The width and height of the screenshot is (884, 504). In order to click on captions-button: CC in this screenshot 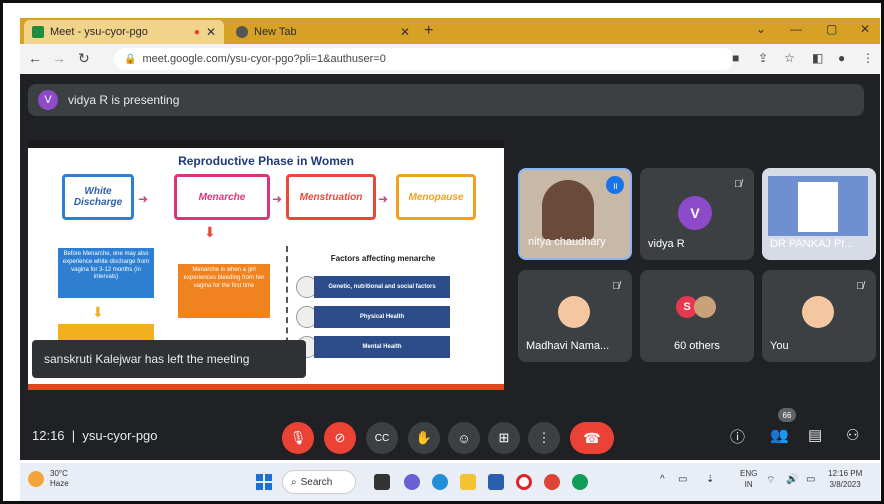, I will do `click(382, 438)`.